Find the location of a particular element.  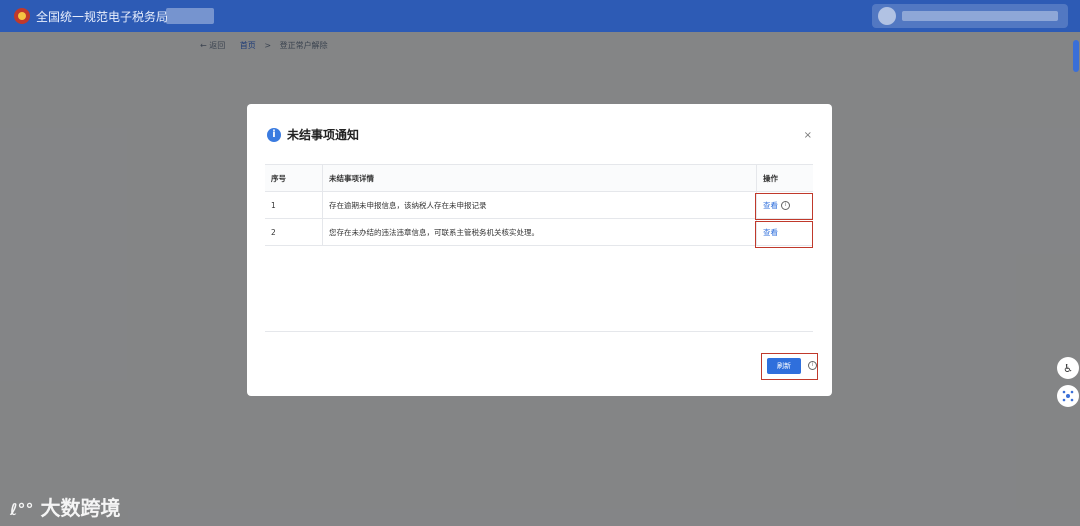

accessibility-icon: ♿ is located at coordinates (1068, 368).